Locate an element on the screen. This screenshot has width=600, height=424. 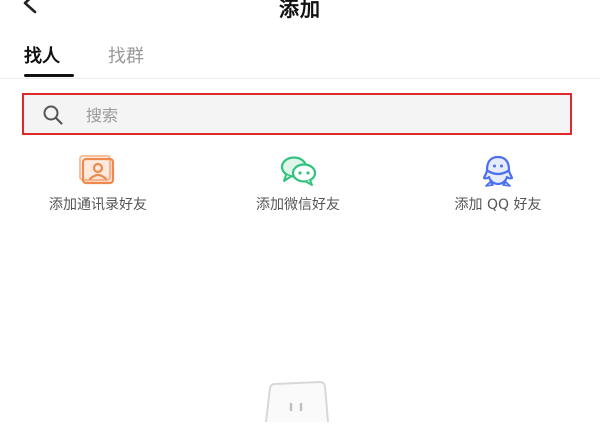
wechat-icon is located at coordinates (298, 171).